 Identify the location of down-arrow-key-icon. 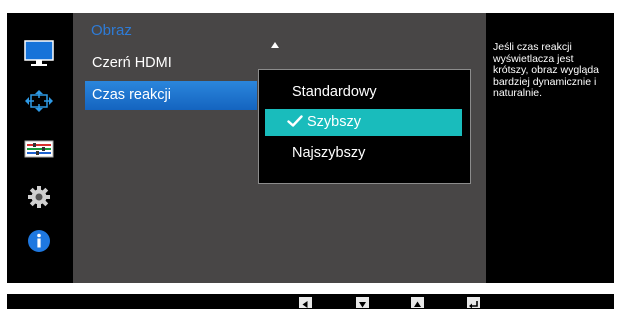
(362, 302).